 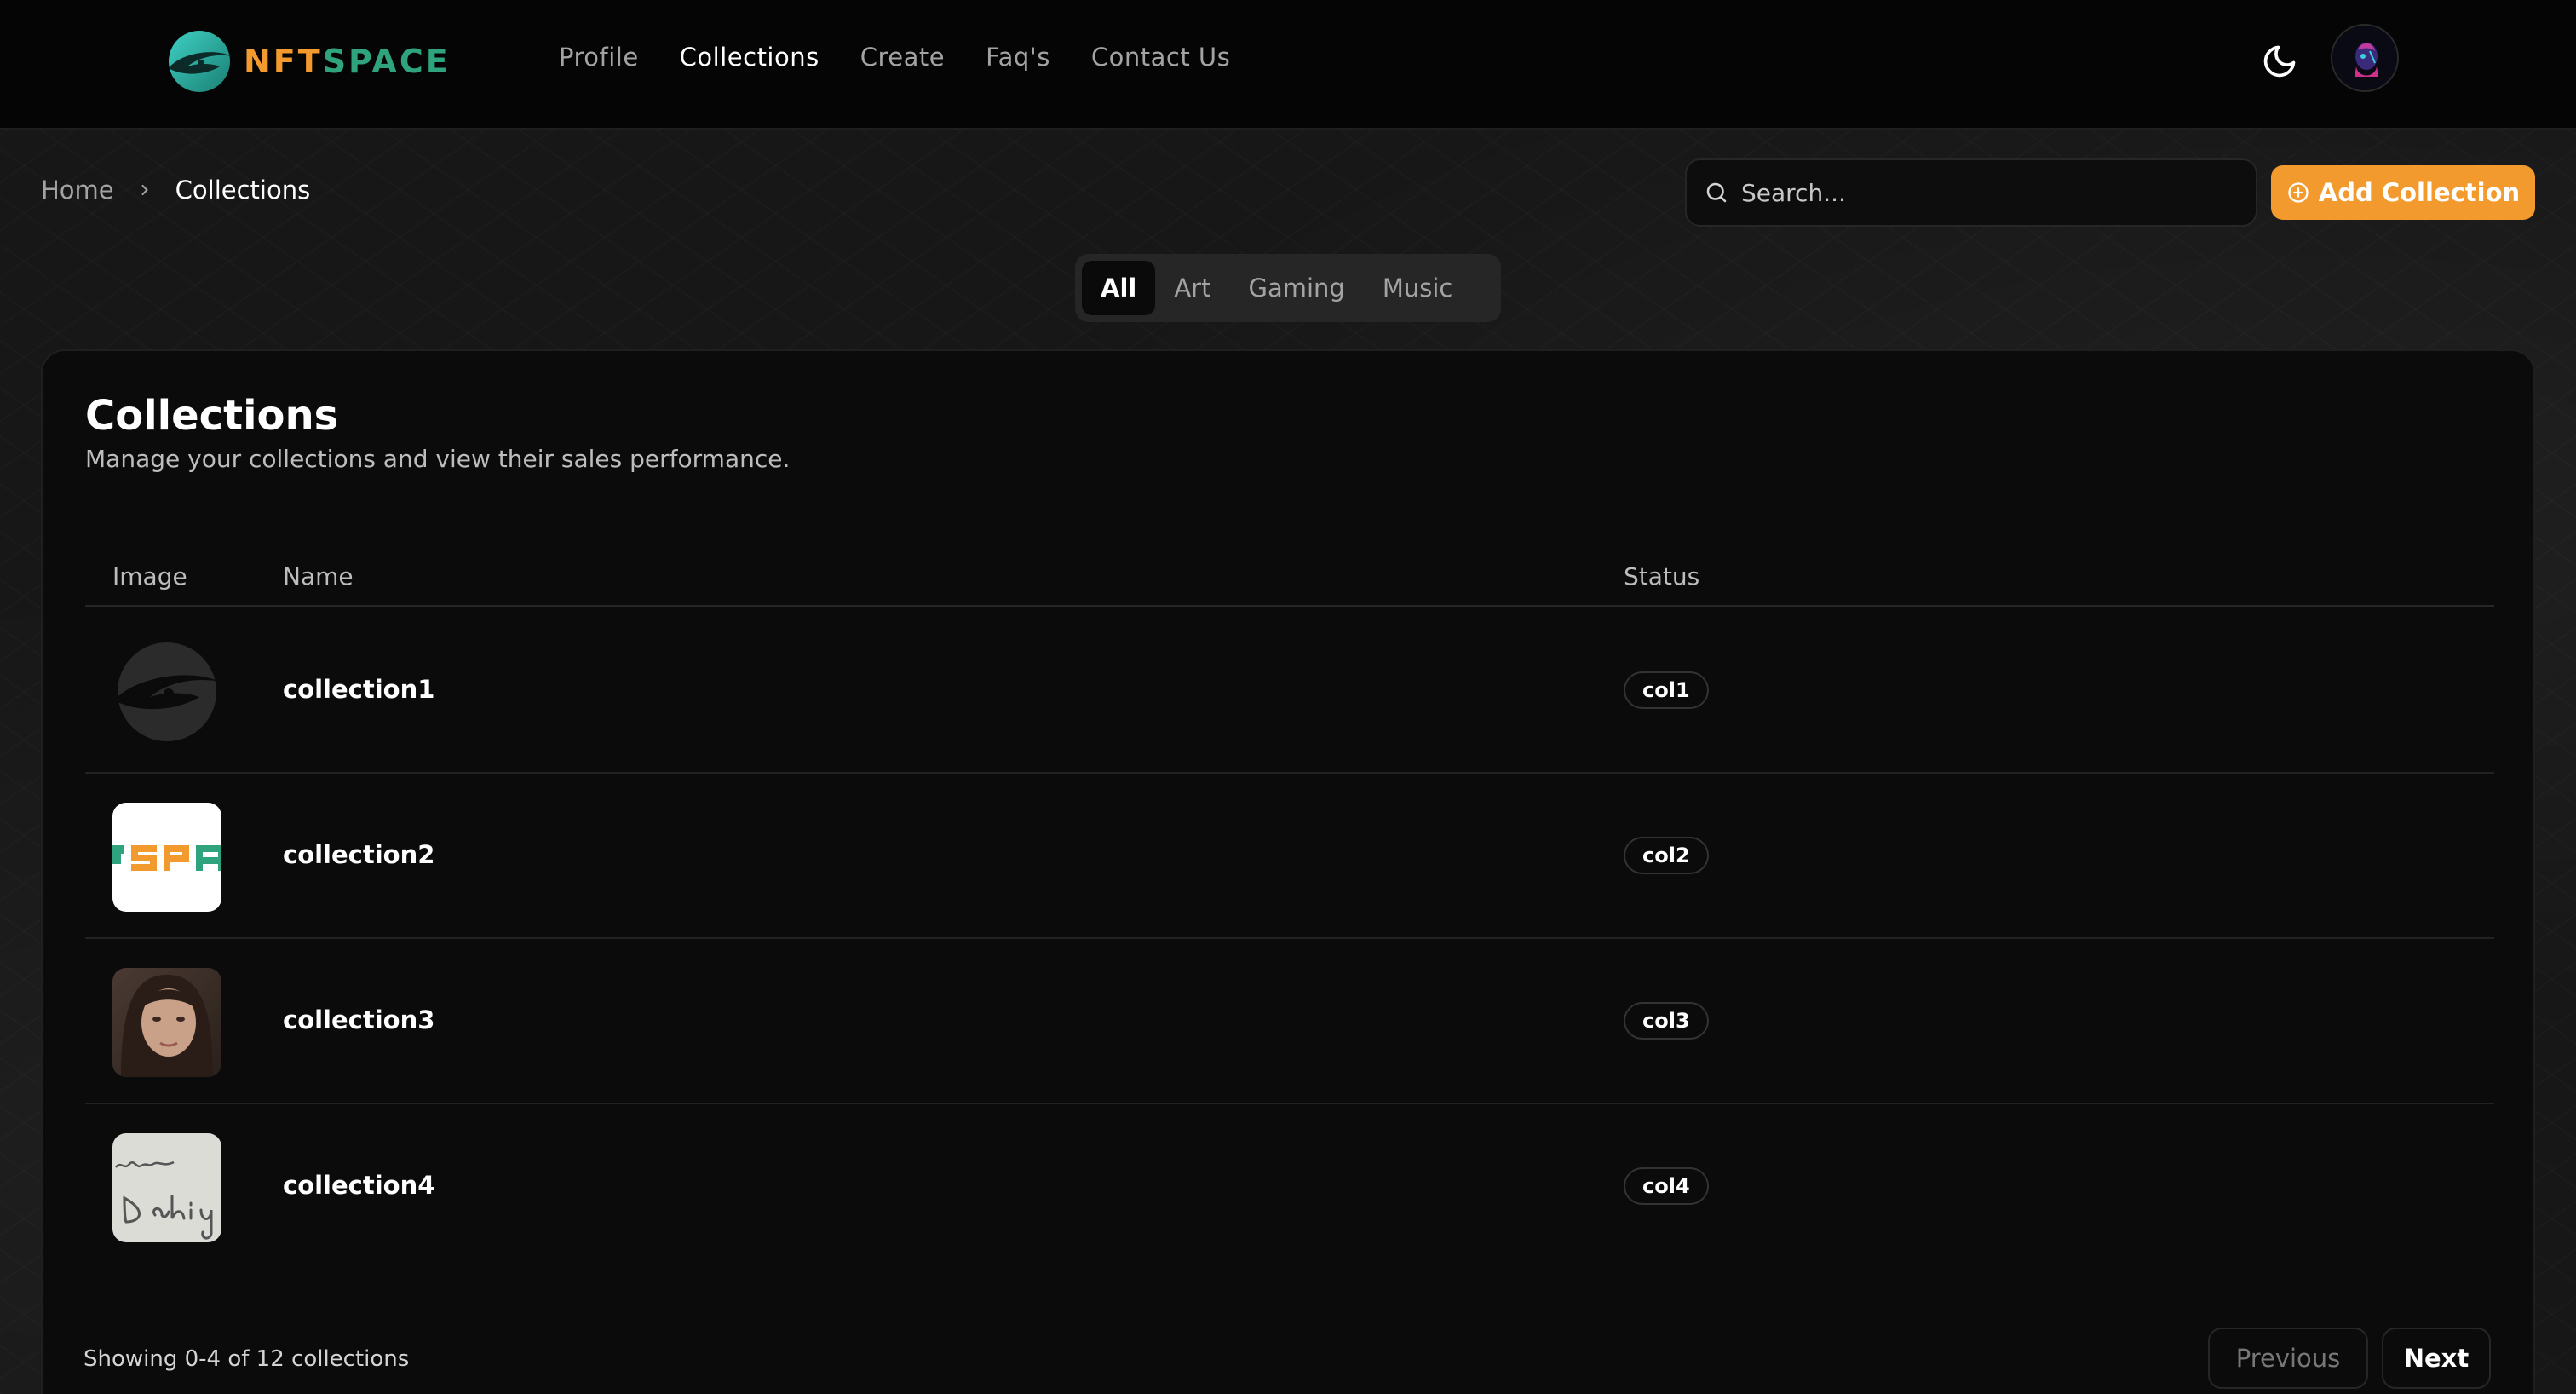 What do you see at coordinates (359, 1185) in the screenshot?
I see `collection-name: collection4` at bounding box center [359, 1185].